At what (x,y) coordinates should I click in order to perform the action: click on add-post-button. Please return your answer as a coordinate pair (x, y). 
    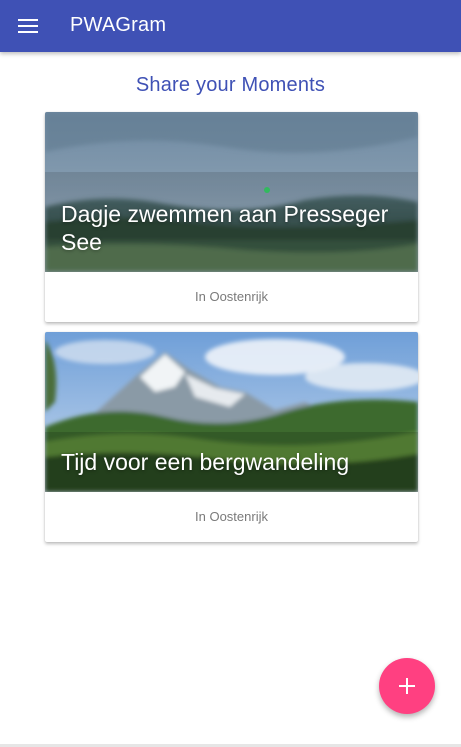
    Looking at the image, I should click on (407, 686).